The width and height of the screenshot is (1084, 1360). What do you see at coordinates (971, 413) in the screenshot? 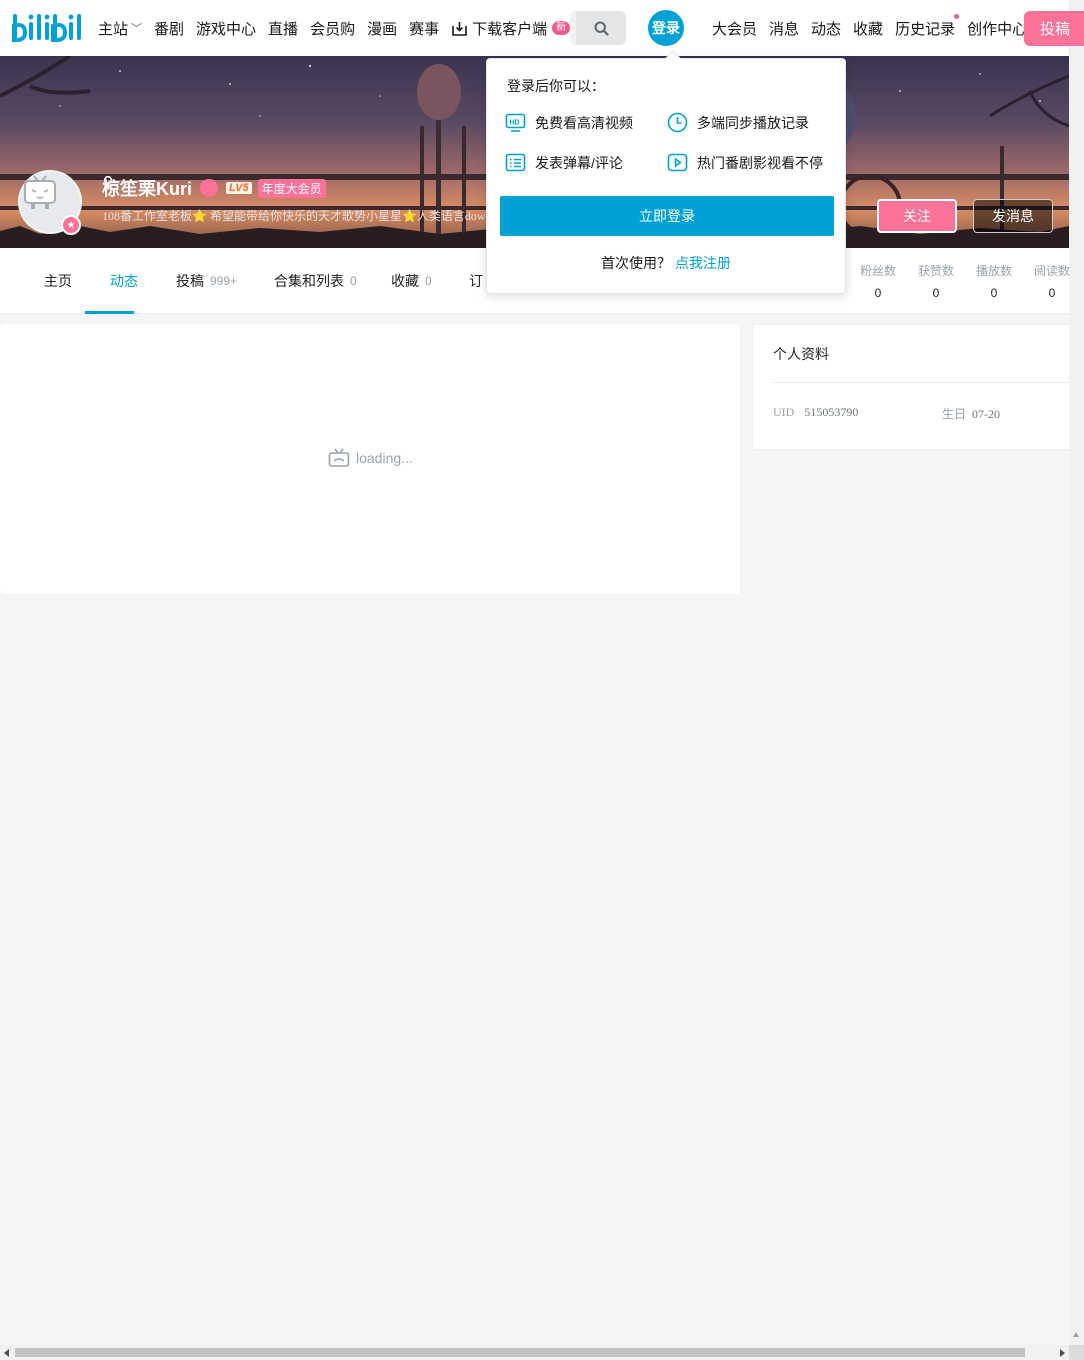
I see `birthday-row: 生日 07-20` at bounding box center [971, 413].